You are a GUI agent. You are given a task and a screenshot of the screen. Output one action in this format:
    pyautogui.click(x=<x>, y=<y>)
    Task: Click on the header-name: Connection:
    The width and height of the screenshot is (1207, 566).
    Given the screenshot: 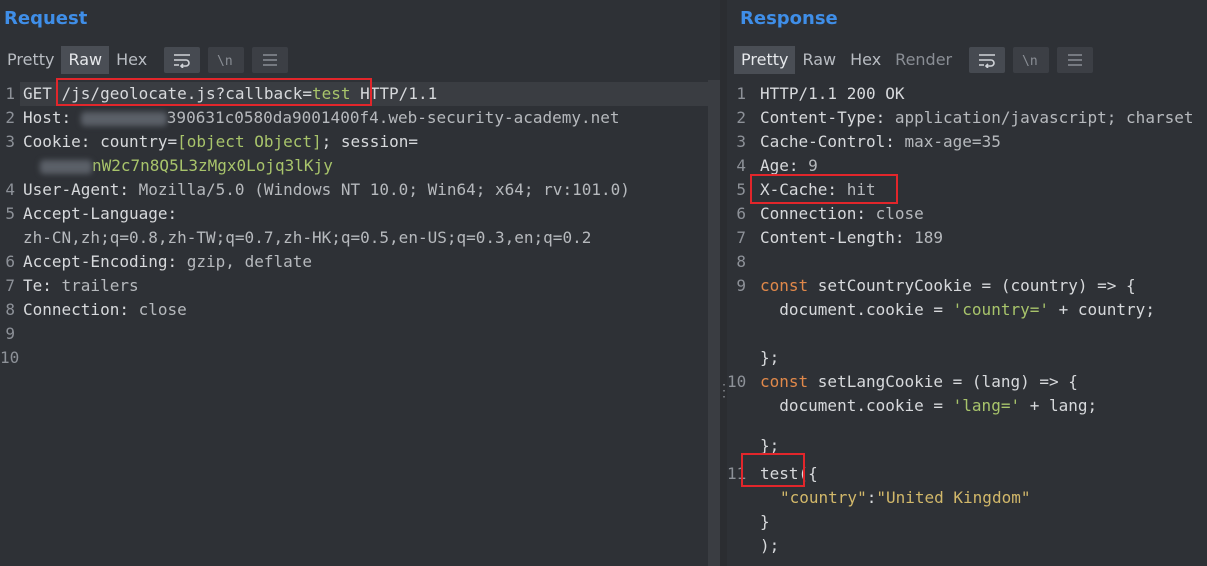 What is the action you would take?
    pyautogui.click(x=818, y=213)
    